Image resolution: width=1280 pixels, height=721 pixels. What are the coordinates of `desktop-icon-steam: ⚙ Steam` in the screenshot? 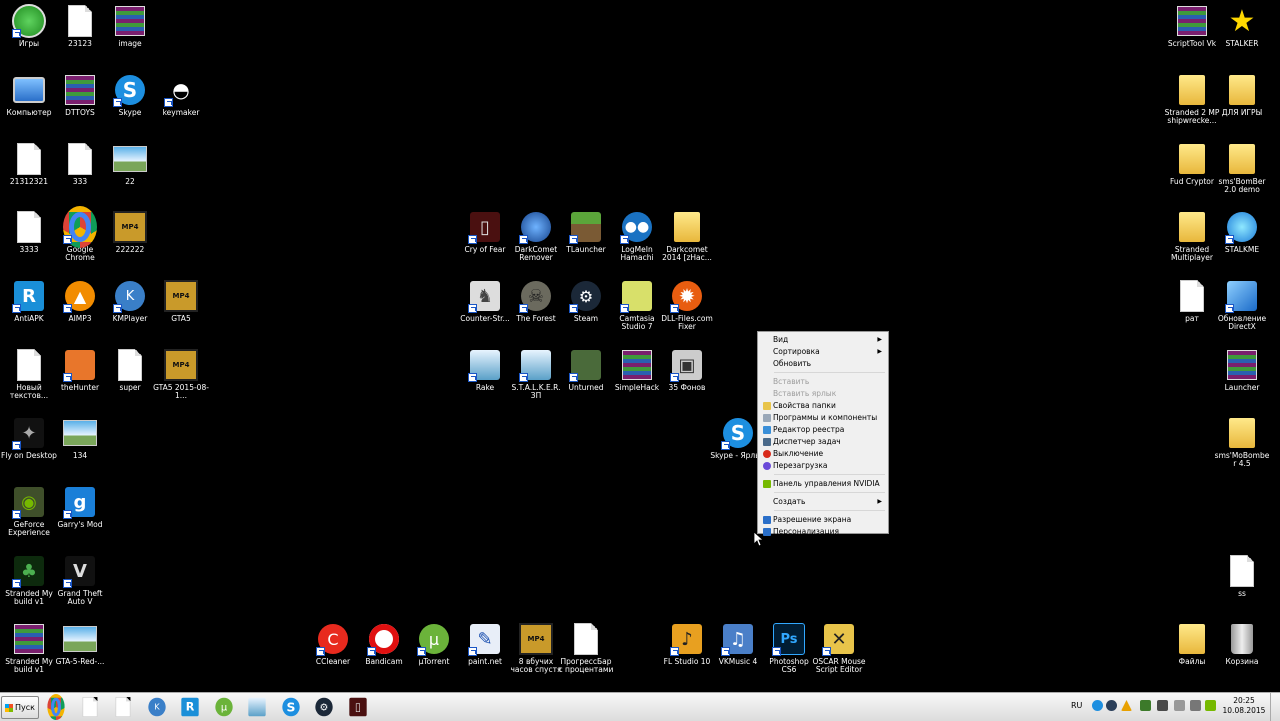 It's located at (586, 301).